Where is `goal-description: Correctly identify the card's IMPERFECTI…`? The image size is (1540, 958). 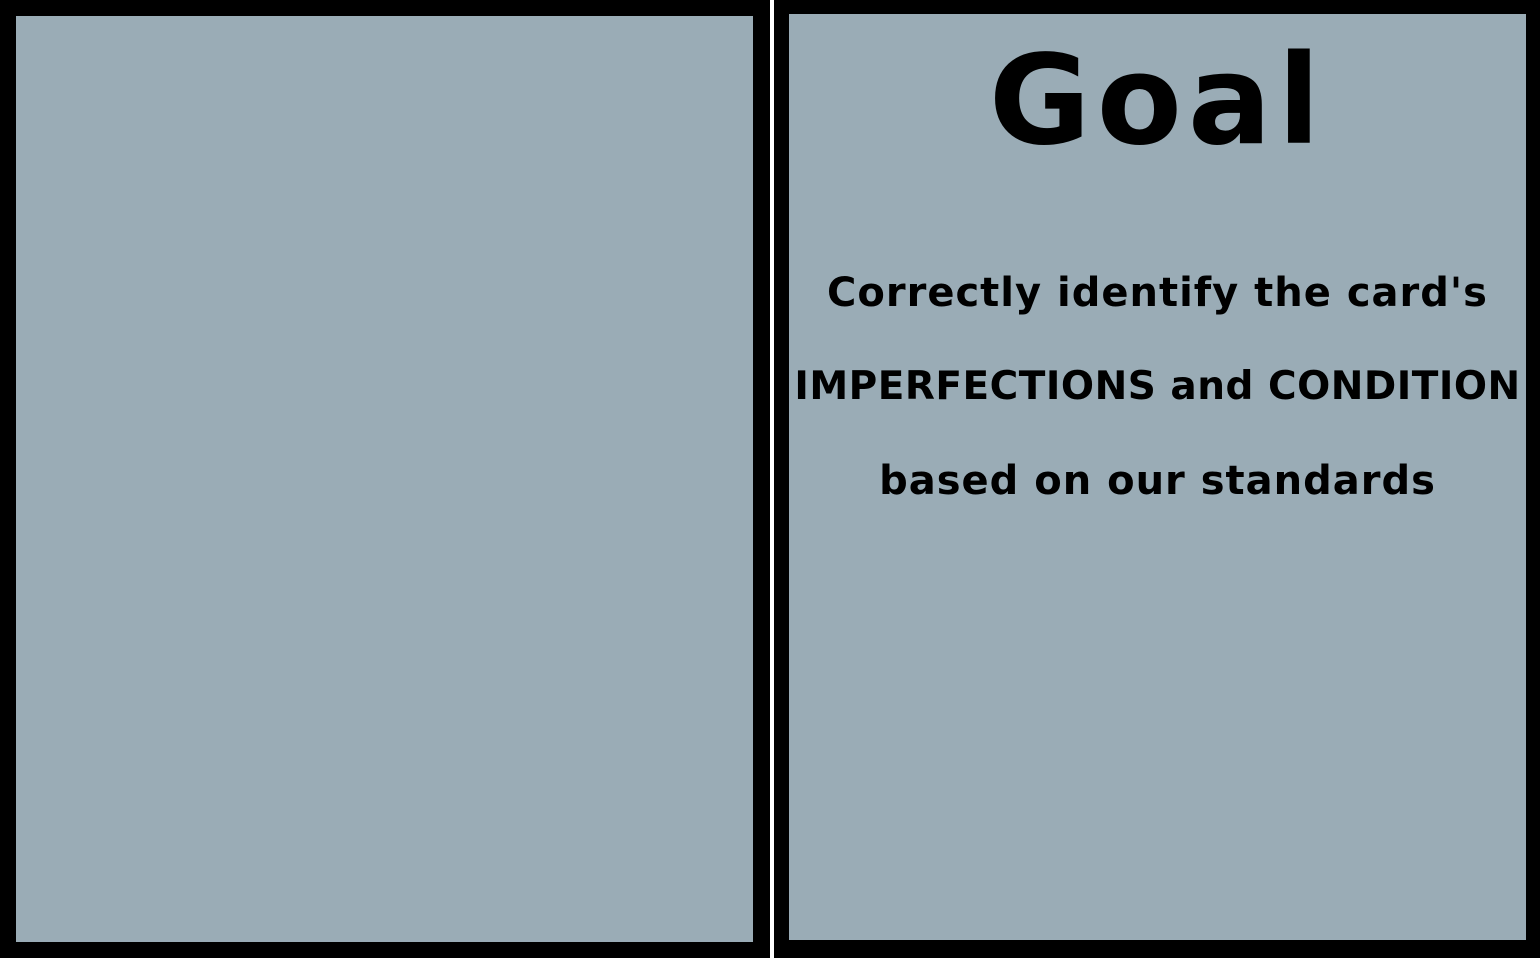
goal-description: Correctly identify the card's IMPERFECTI… is located at coordinates (1157, 387).